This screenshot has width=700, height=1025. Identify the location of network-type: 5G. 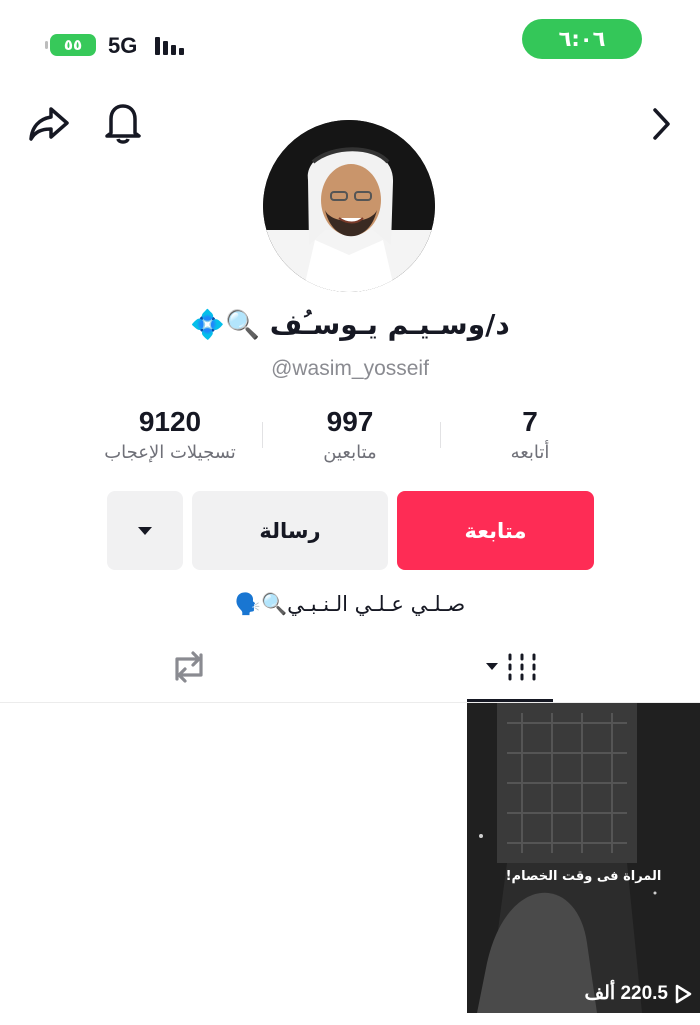
(123, 45).